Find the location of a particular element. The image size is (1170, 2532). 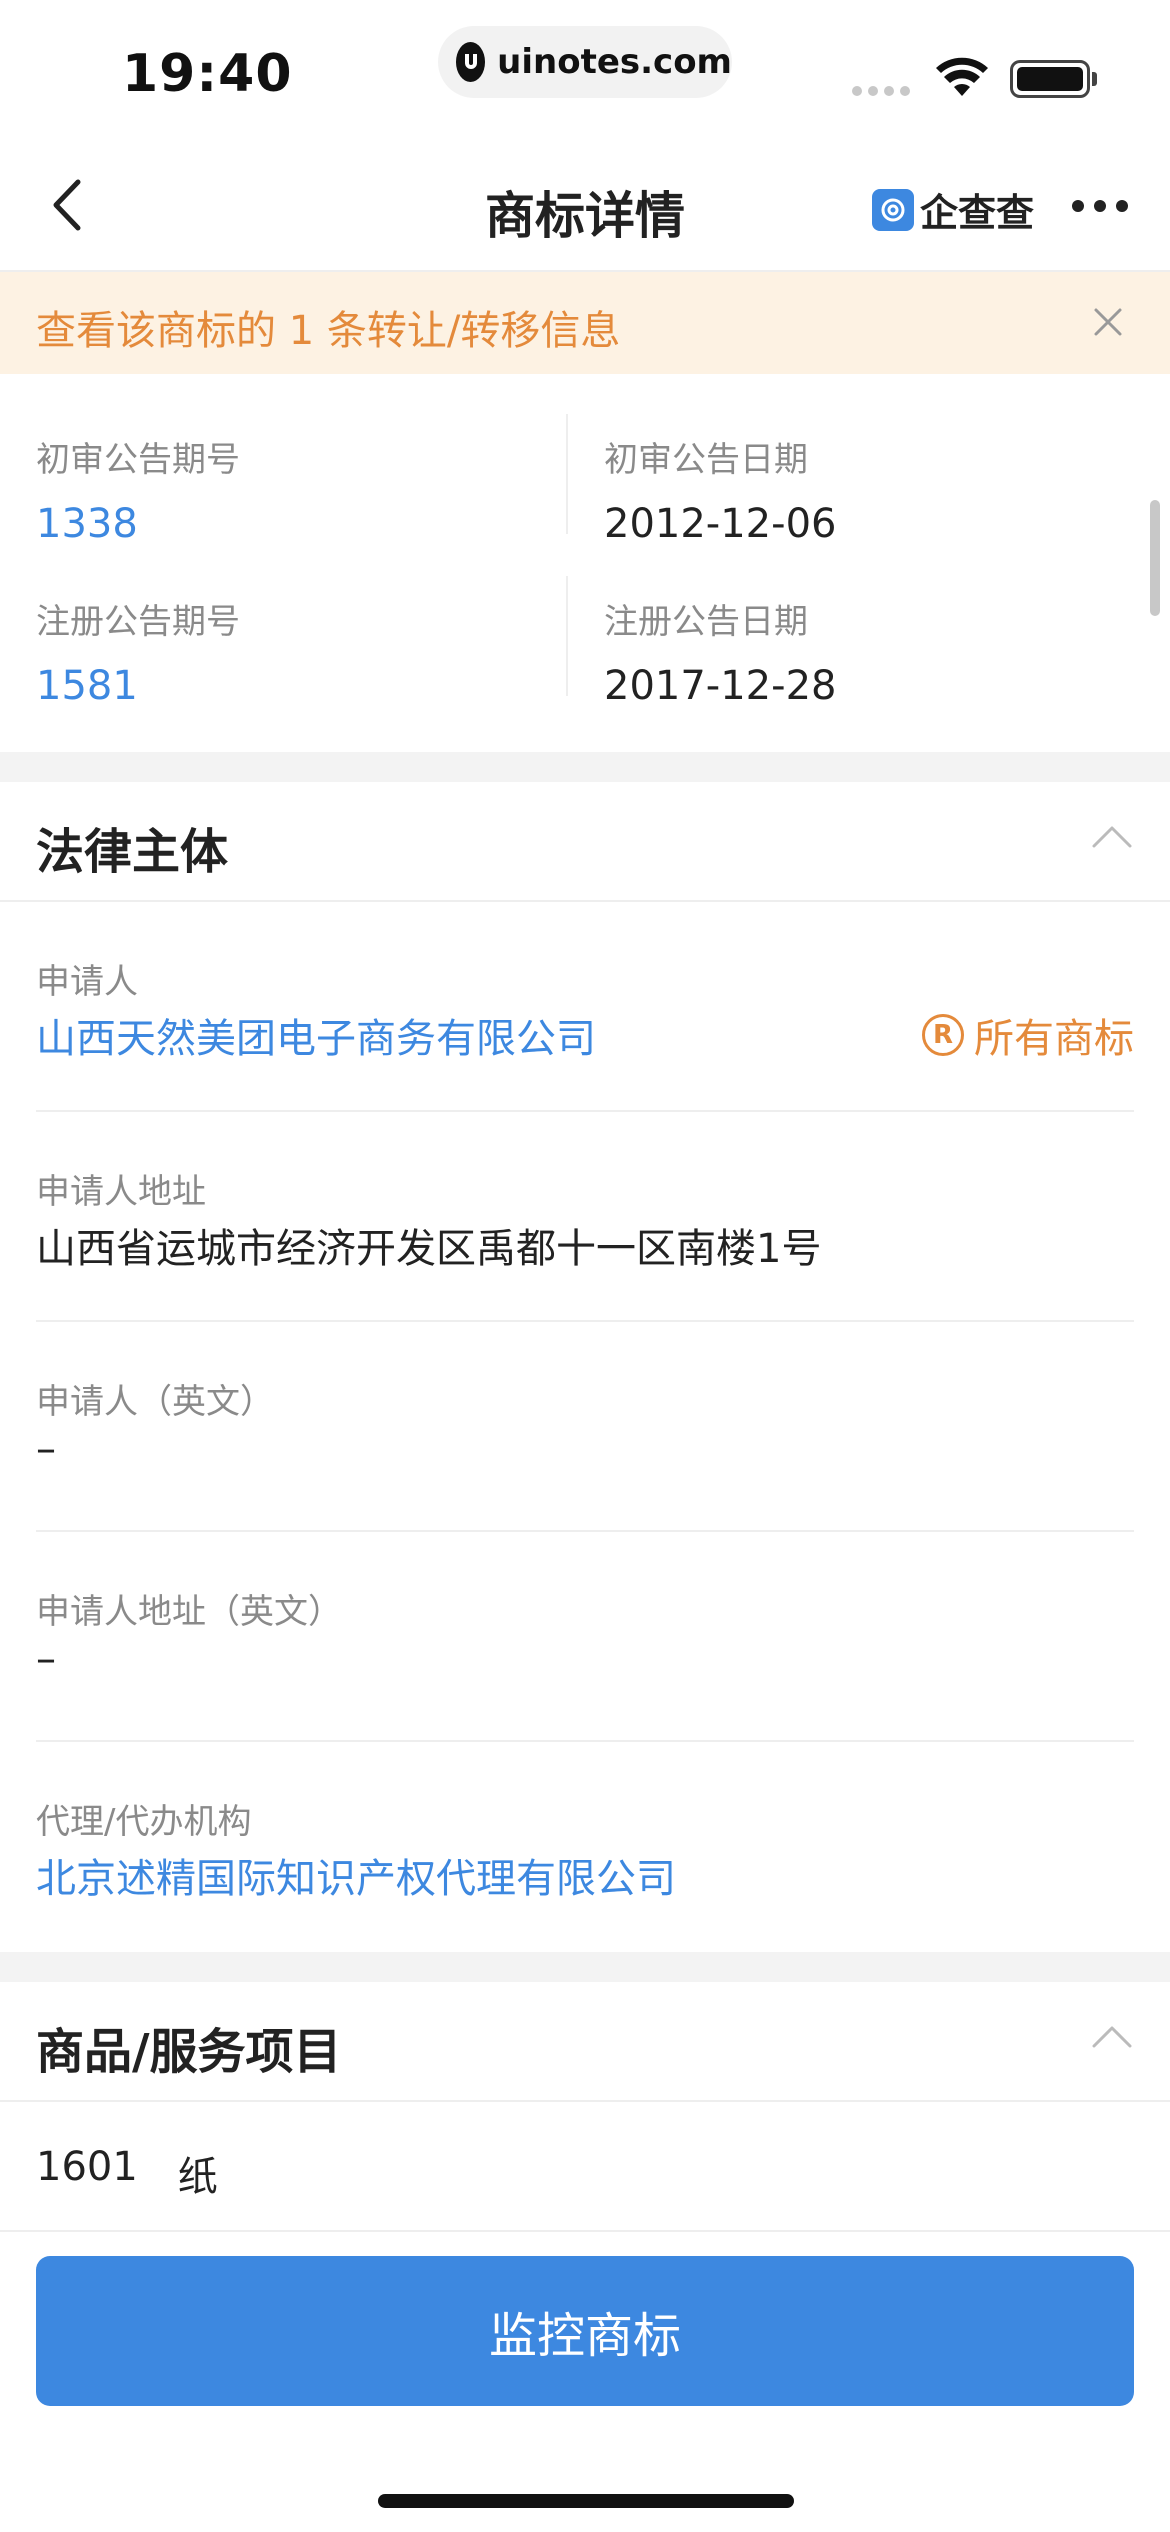

site-logo-icon is located at coordinates (471, 62).